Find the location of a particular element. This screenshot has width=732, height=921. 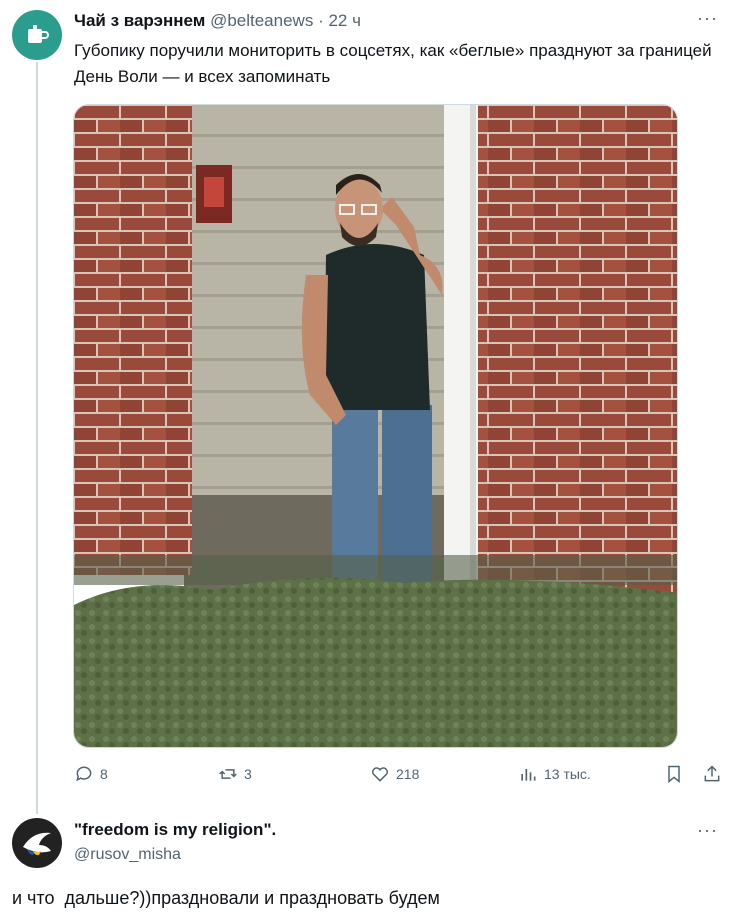

views-icon is located at coordinates (528, 775).